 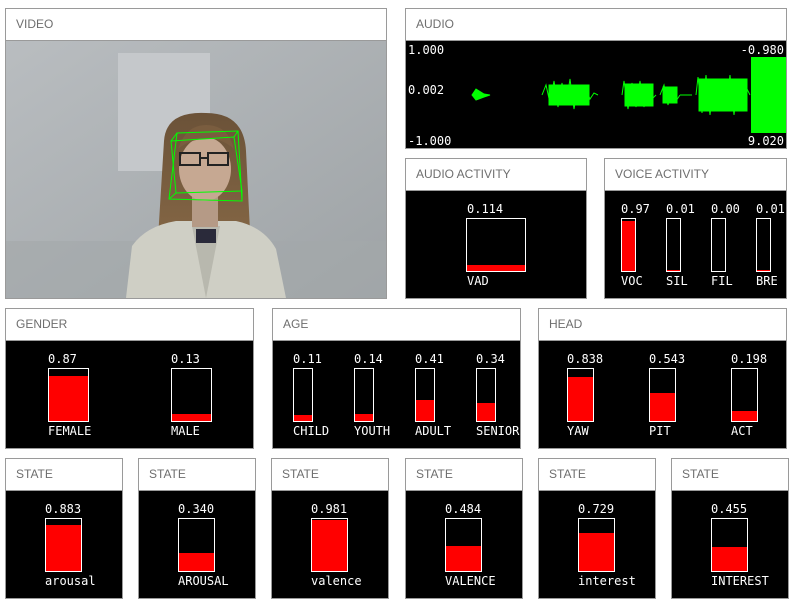 I want to click on head-title: HEAD, so click(x=662, y=325).